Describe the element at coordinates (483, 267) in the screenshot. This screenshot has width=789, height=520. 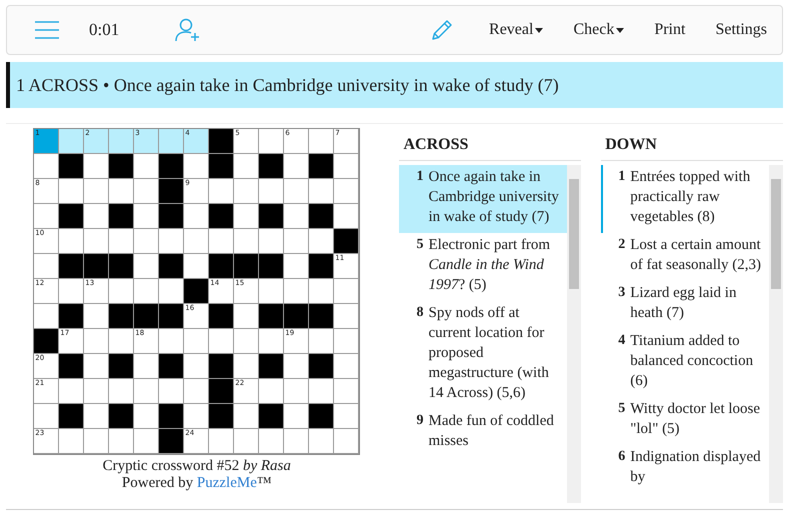
I see `clue-item: 5 Electronic part from Candle in the Wind 1997? (5)` at that location.